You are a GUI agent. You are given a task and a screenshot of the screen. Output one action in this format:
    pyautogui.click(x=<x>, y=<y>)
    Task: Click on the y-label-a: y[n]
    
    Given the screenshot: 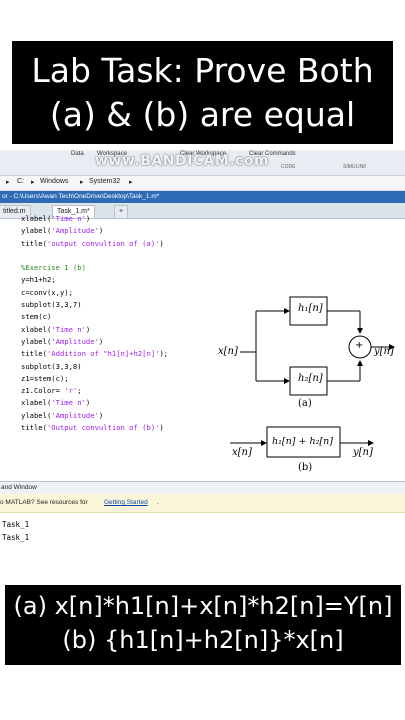 What is the action you would take?
    pyautogui.click(x=384, y=351)
    